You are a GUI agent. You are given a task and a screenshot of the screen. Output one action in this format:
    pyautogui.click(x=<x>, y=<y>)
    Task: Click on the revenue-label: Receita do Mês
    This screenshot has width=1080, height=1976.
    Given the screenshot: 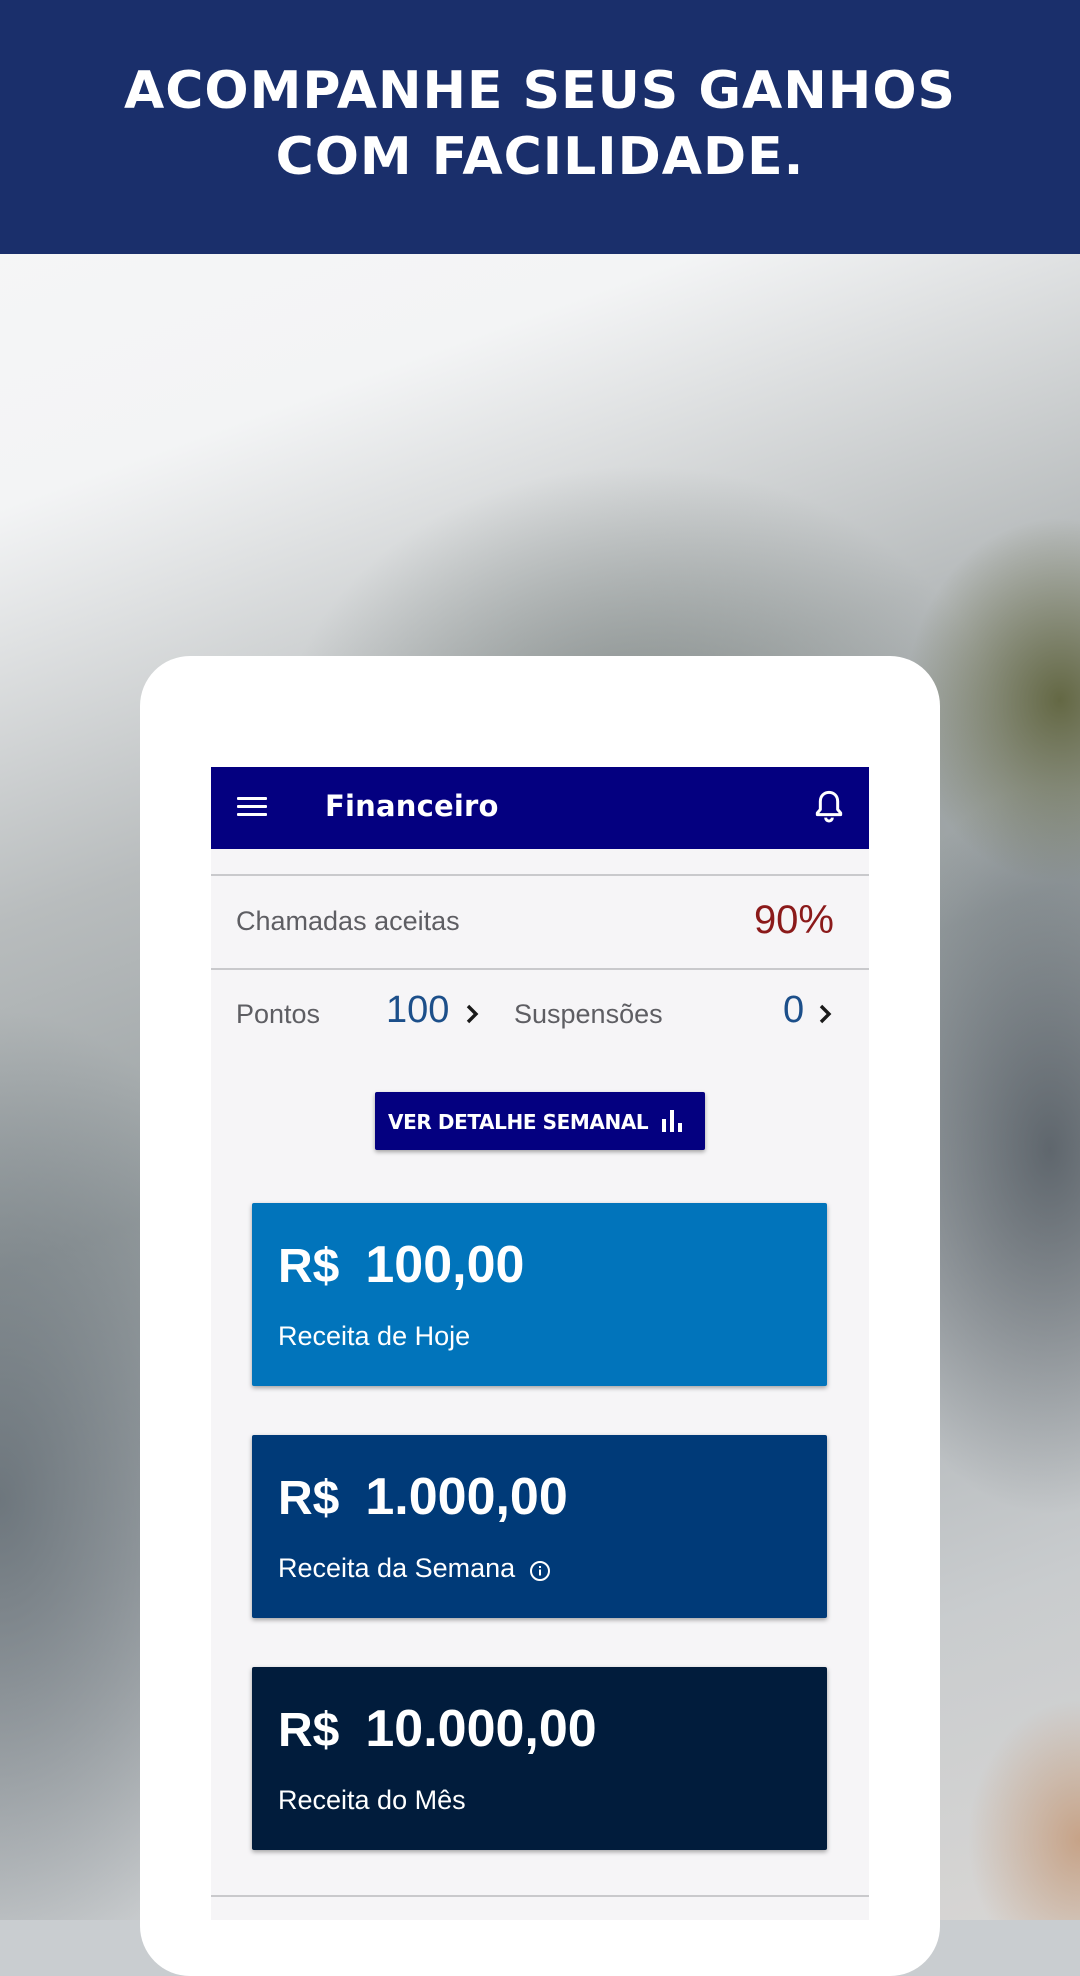 What is the action you would take?
    pyautogui.click(x=372, y=1800)
    